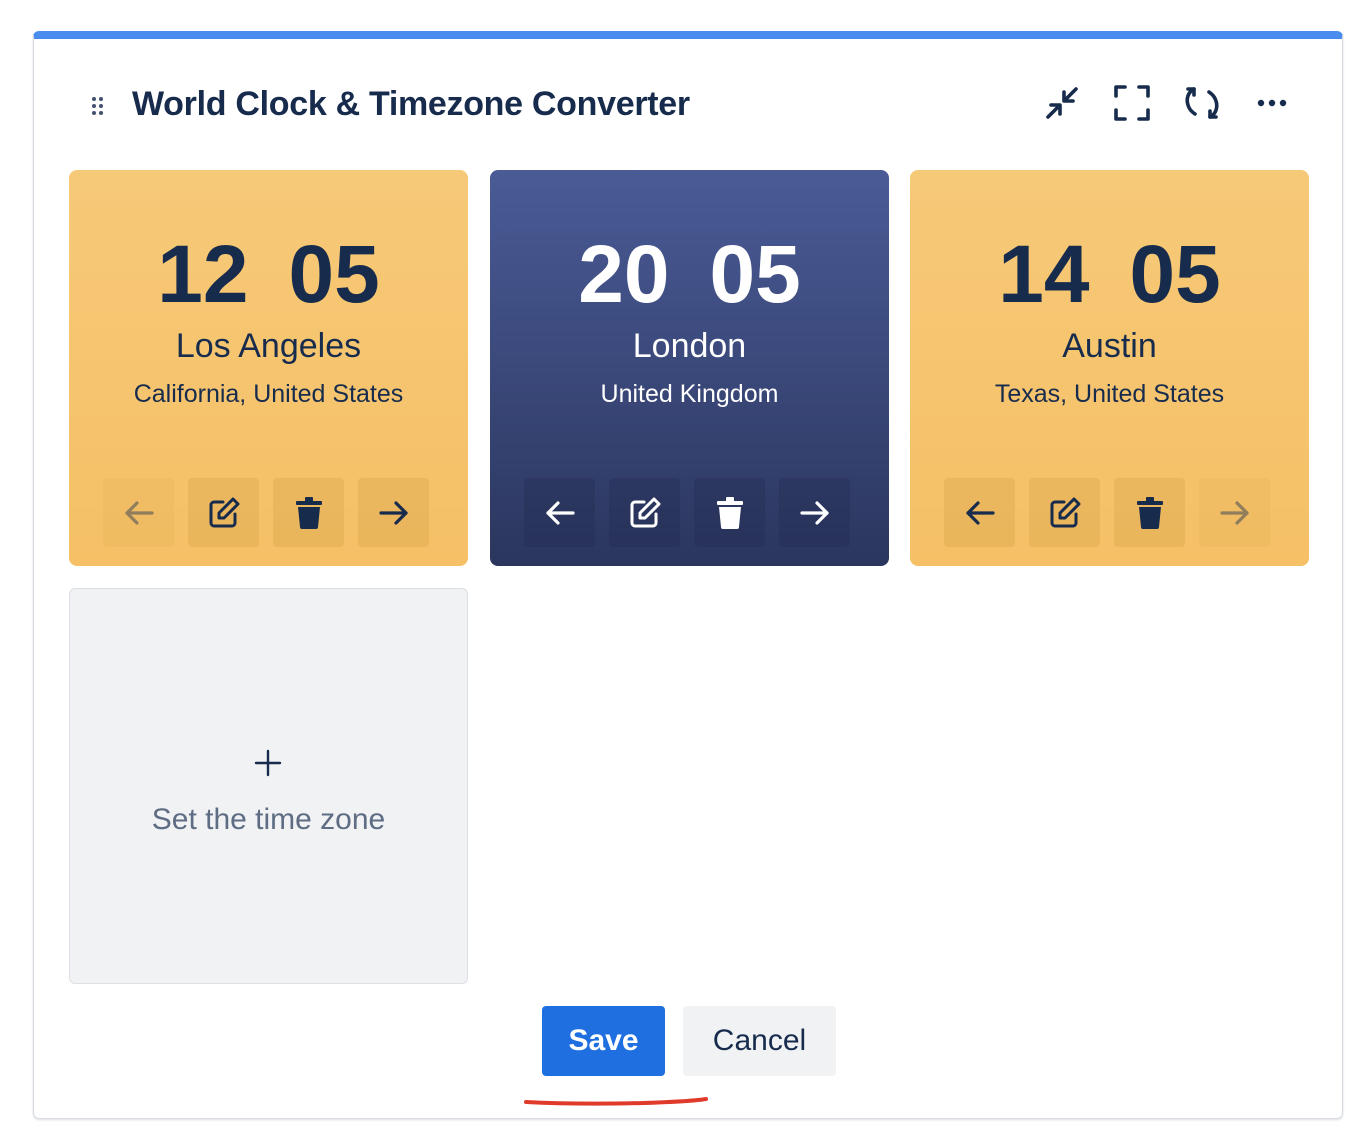  I want to click on clock-time: 12 05, so click(268, 275).